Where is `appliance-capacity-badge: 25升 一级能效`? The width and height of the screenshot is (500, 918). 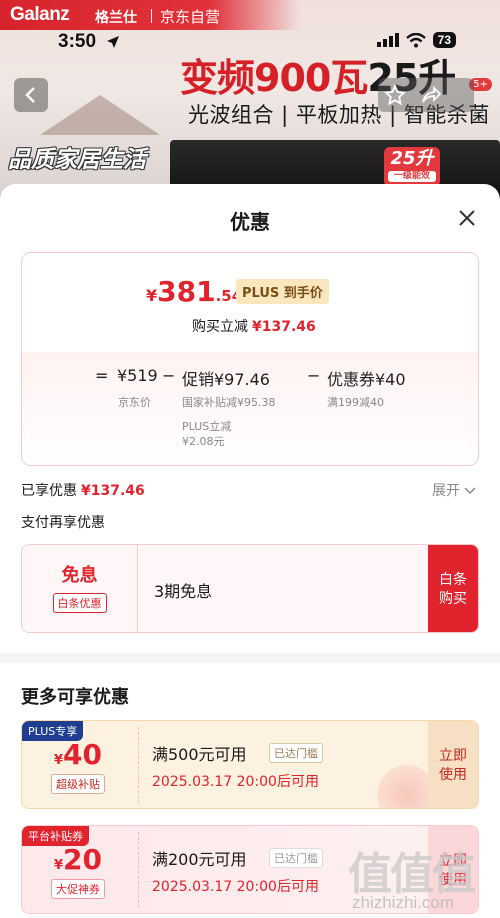 appliance-capacity-badge: 25升 一级能效 is located at coordinates (412, 167).